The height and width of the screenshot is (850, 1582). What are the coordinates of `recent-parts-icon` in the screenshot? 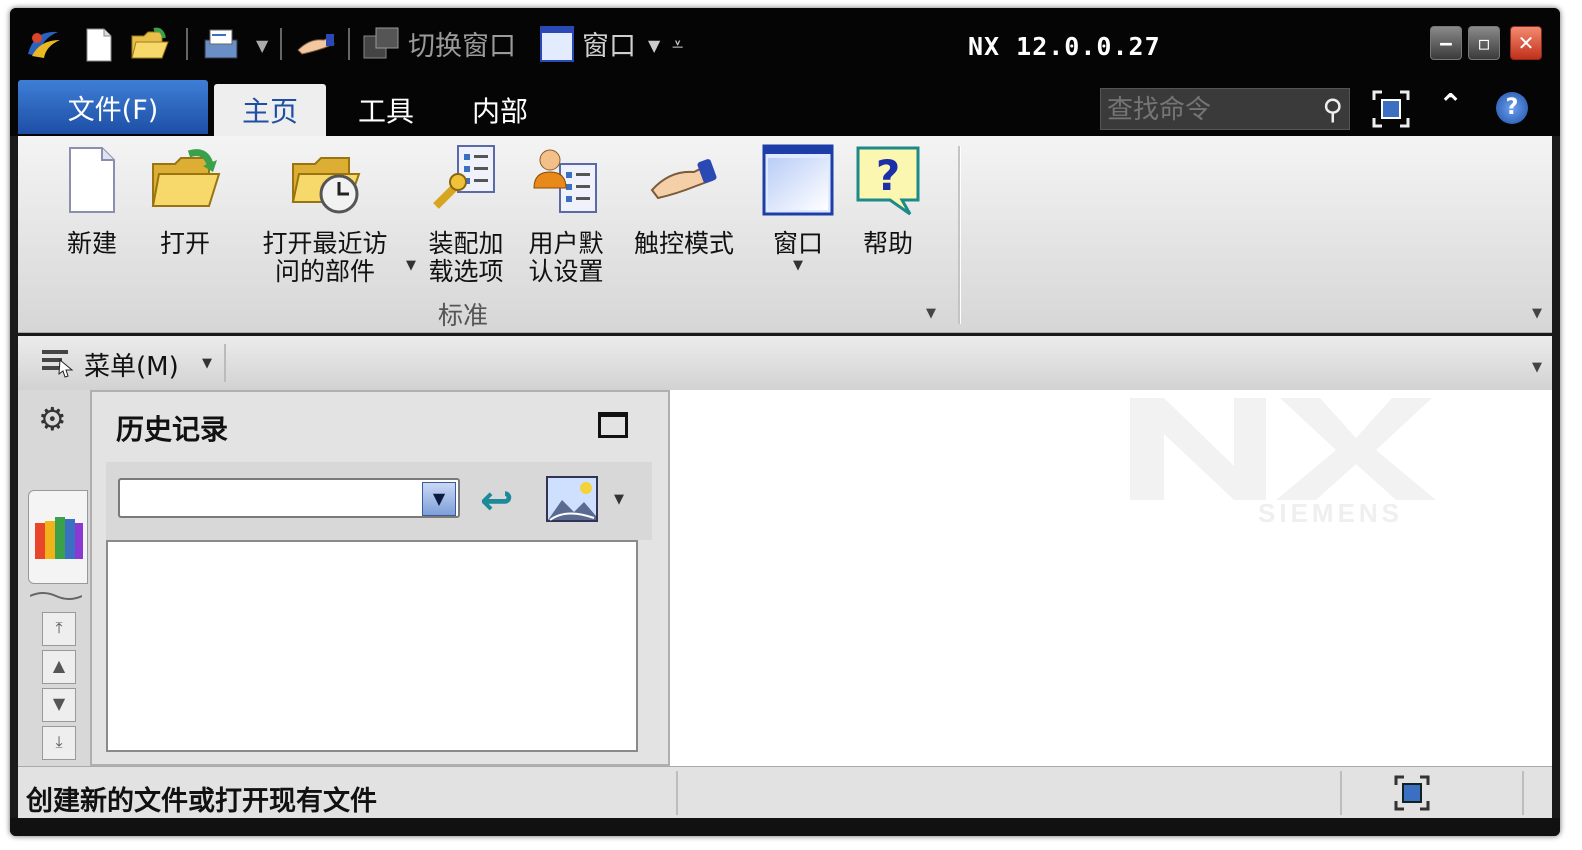 It's located at (326, 185).